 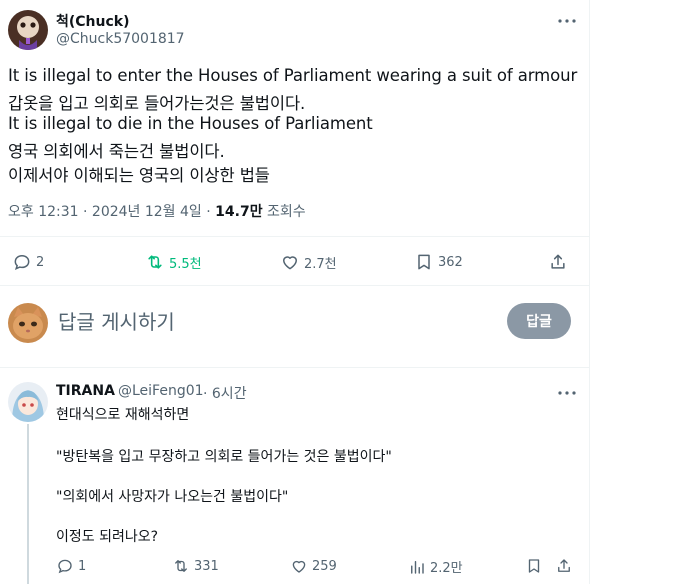 I want to click on bookmark-button: 362, so click(x=438, y=262).